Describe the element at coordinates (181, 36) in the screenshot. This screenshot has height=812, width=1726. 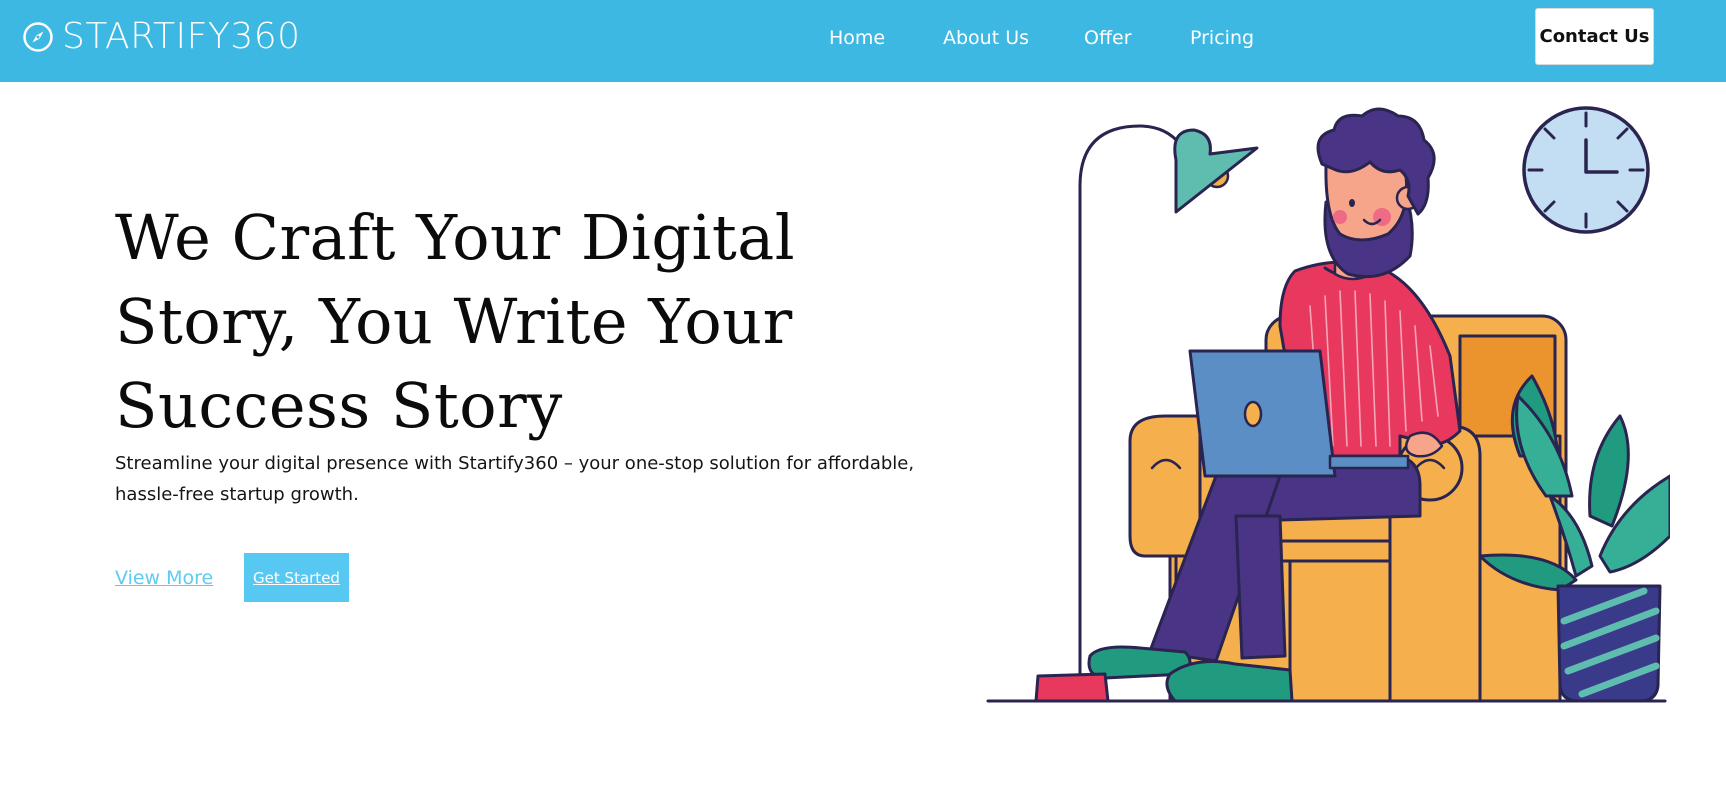
I see `brand-name: STARTIFY360` at that location.